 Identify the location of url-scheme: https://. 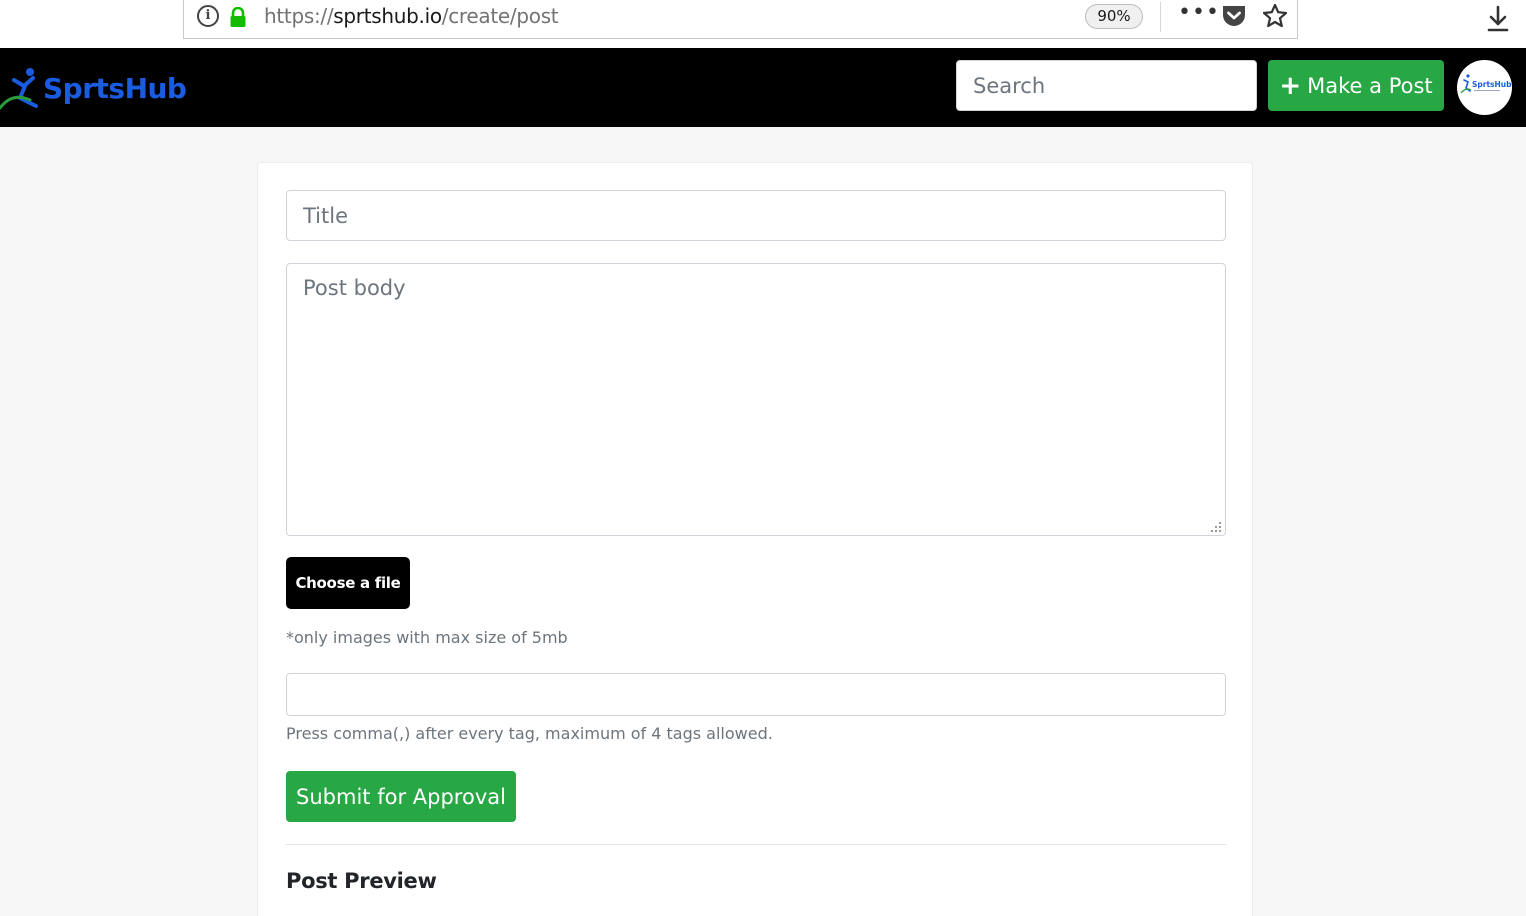
(299, 16).